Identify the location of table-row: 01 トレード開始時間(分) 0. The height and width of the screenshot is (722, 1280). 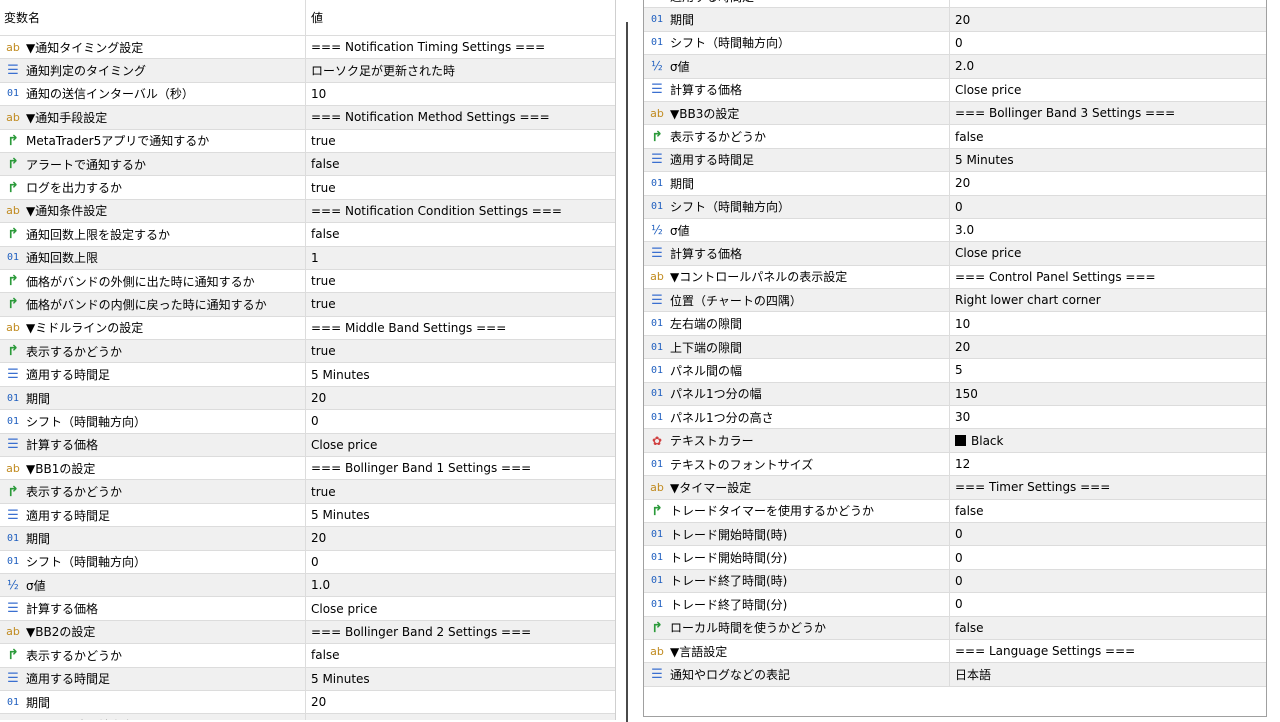
(955, 558).